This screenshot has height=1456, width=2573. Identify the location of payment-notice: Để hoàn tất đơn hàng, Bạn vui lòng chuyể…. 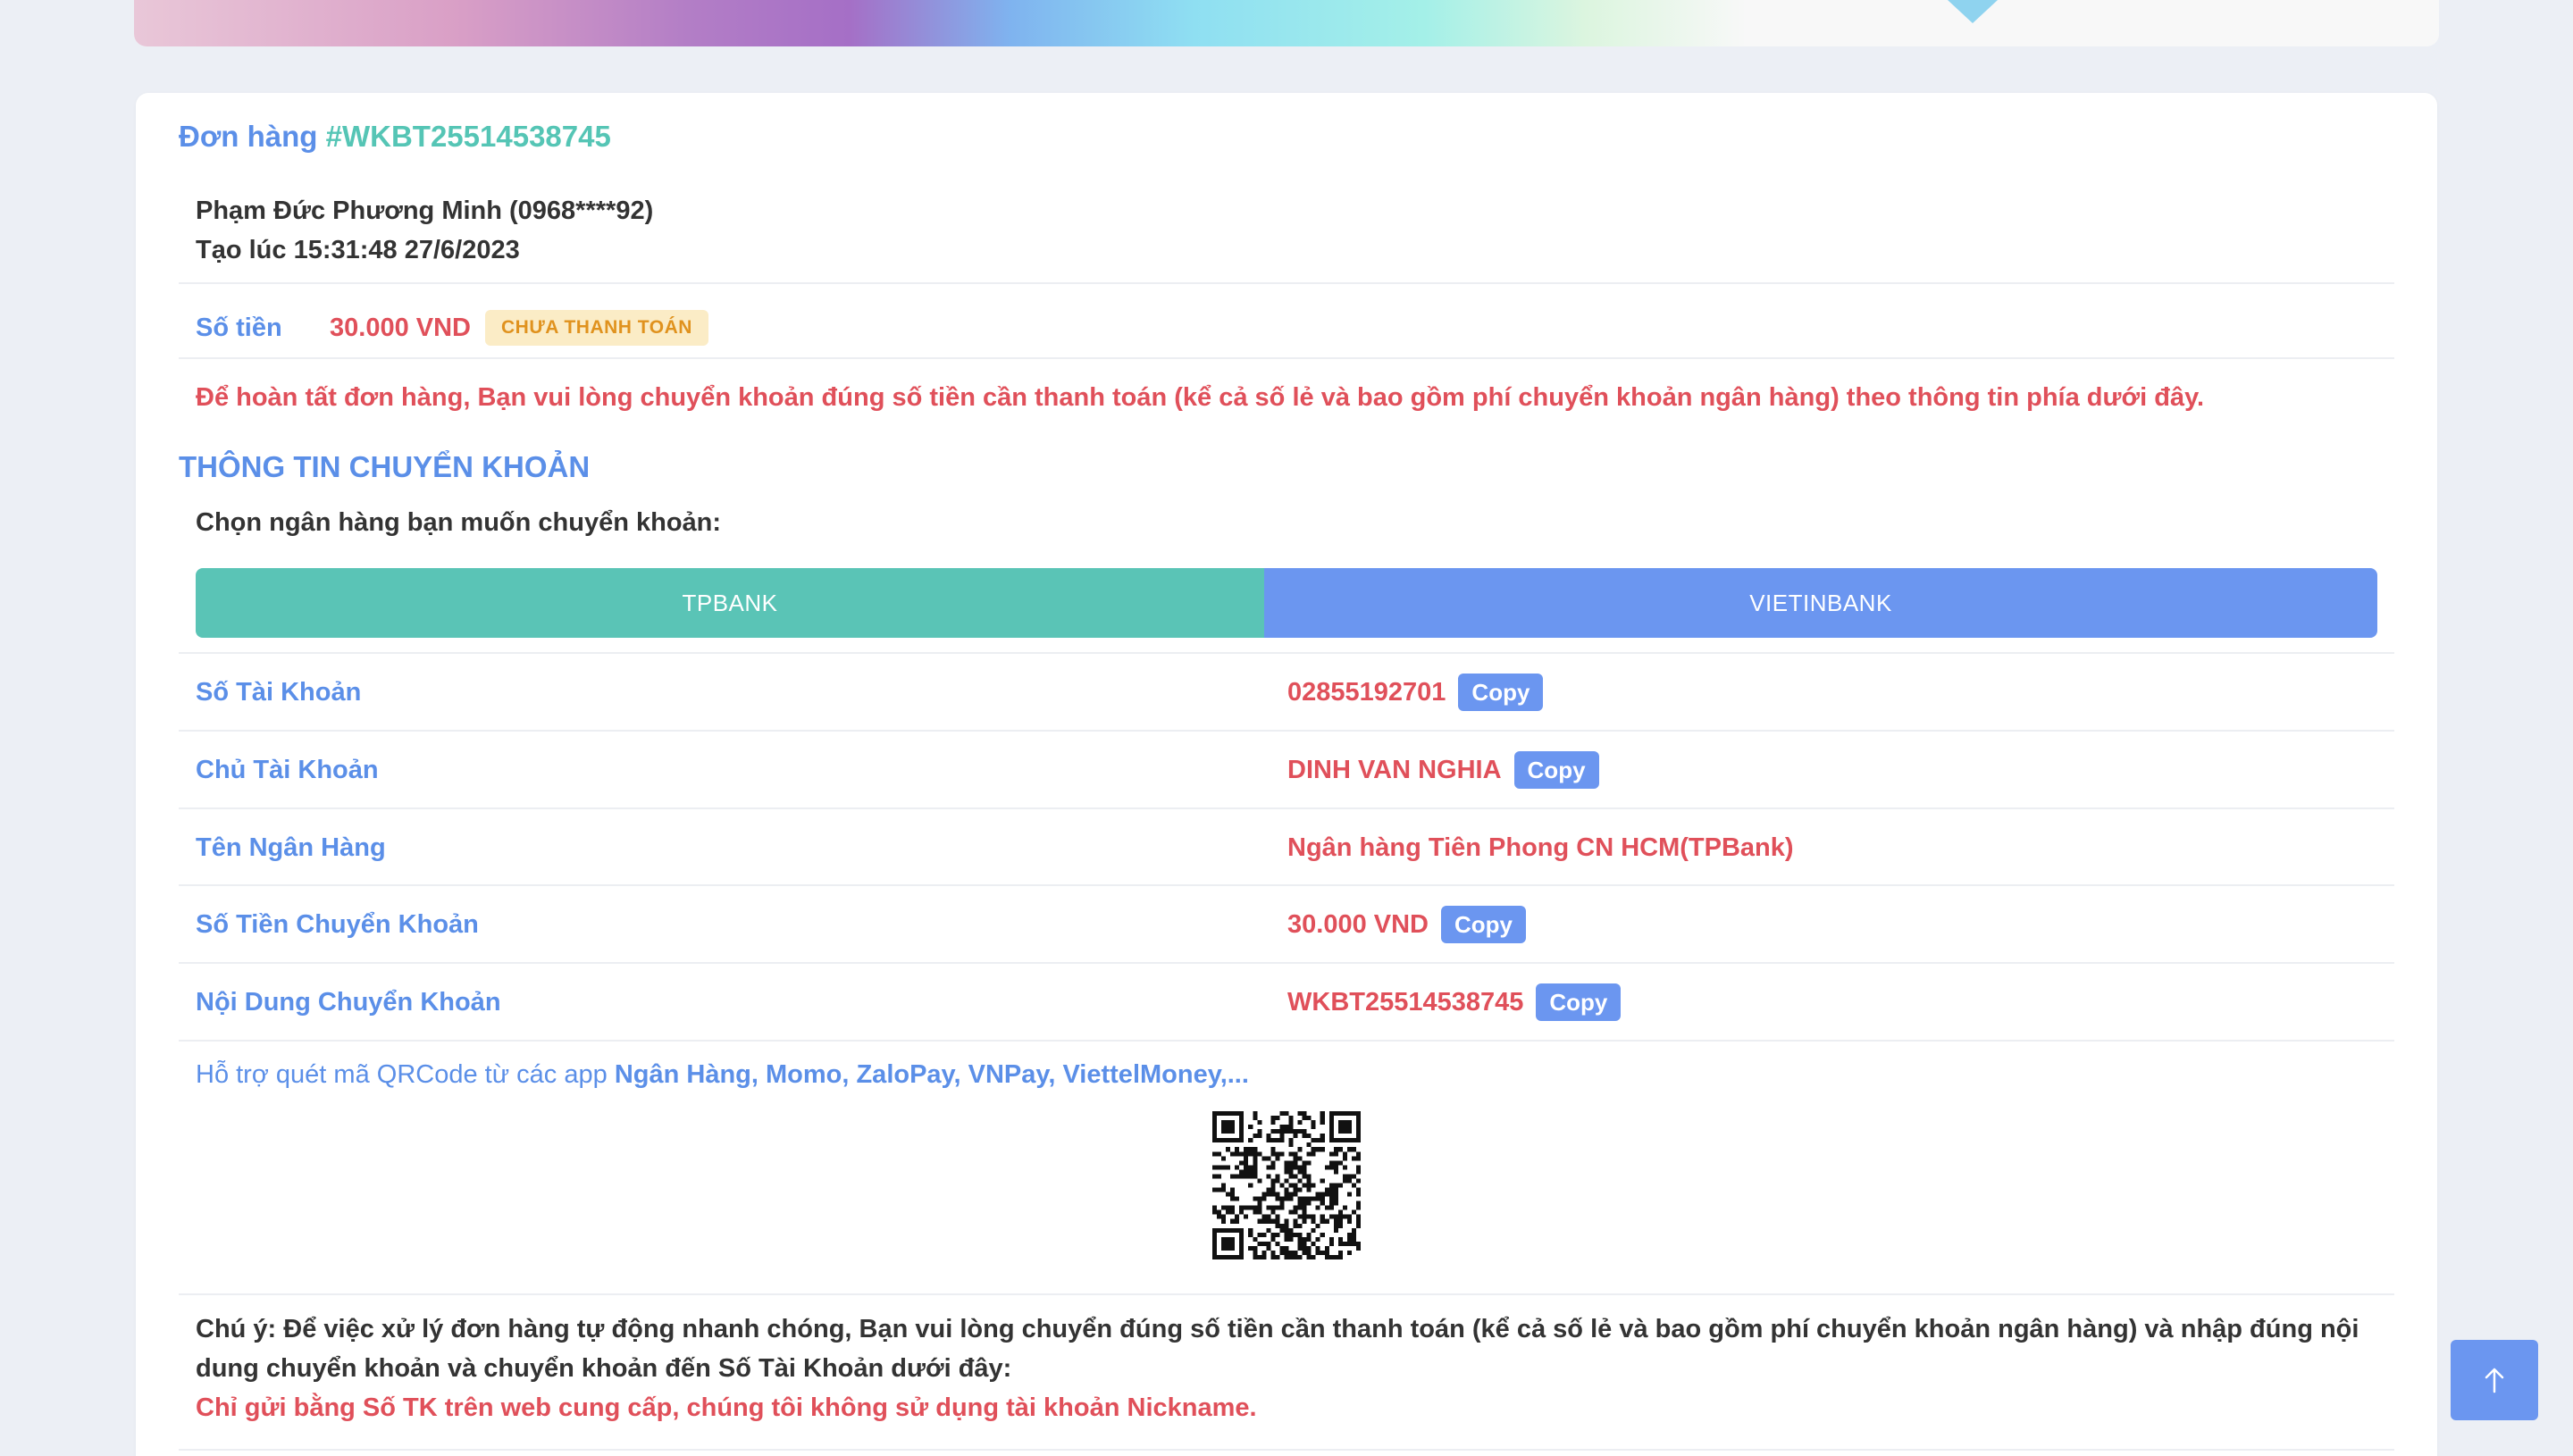
(1200, 397).